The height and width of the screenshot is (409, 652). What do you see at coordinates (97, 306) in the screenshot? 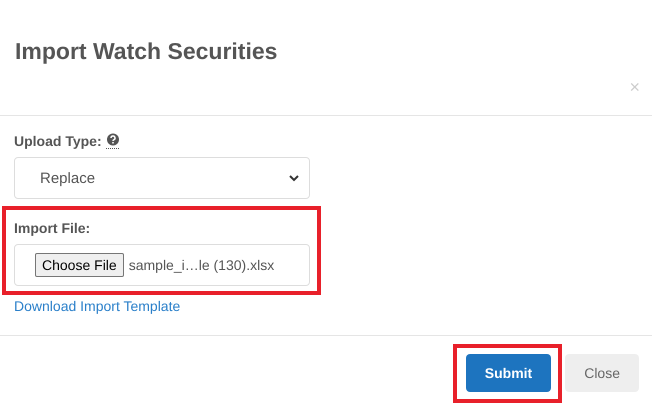
I see `download-template-link: Download Import Template` at bounding box center [97, 306].